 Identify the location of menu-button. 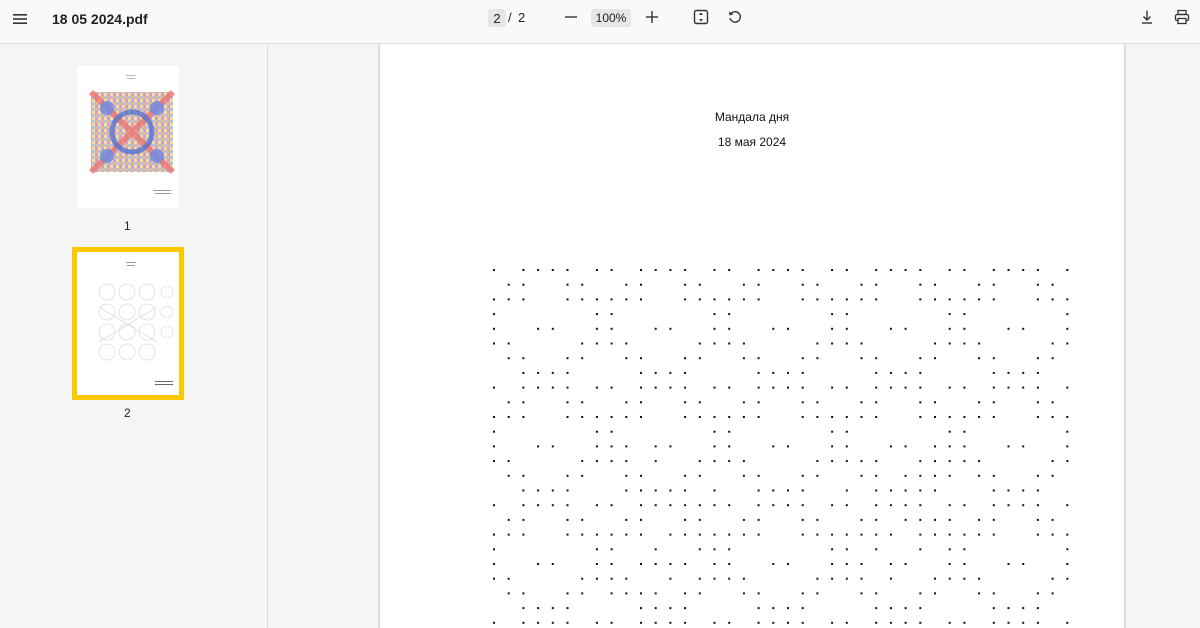
(20, 19).